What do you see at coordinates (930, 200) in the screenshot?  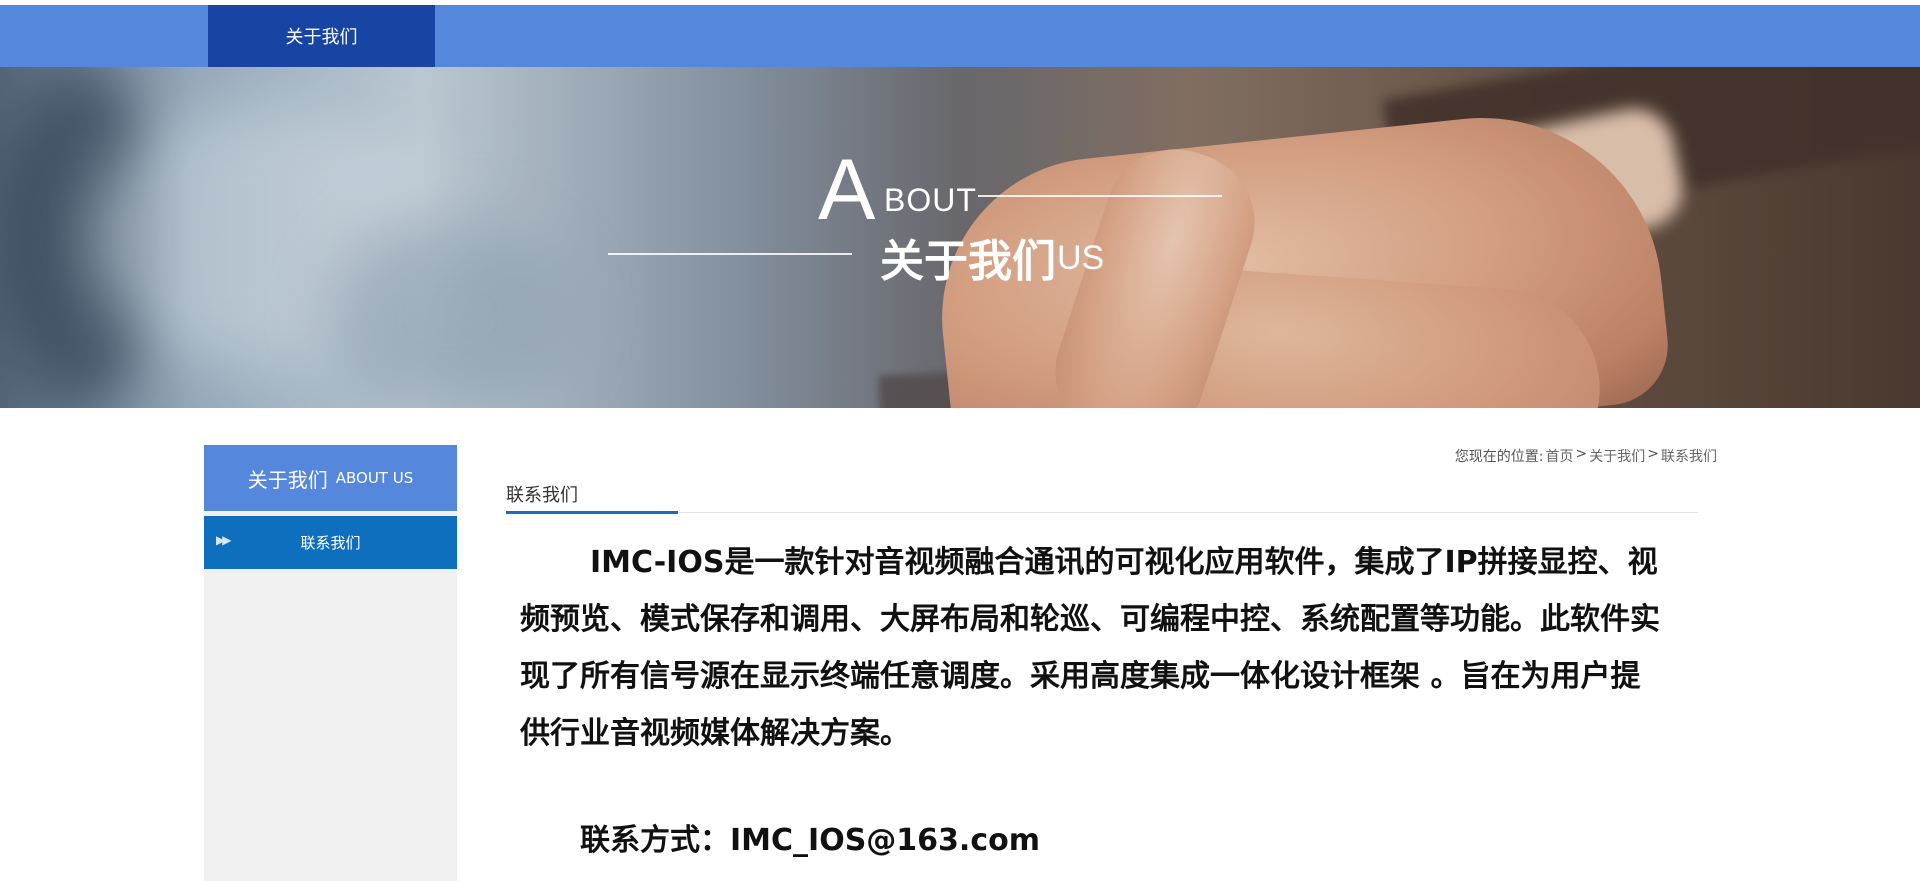 I see `banner-bout-text: BOUT` at bounding box center [930, 200].